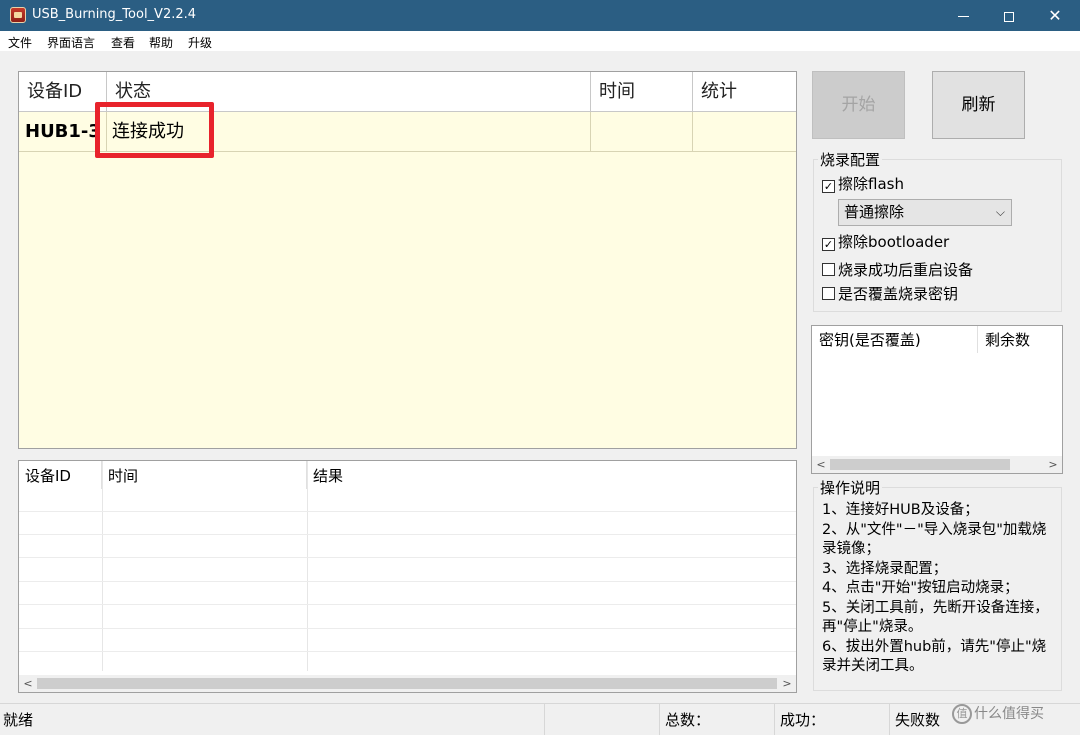 The image size is (1080, 735). What do you see at coordinates (161, 42) in the screenshot?
I see `menu-help: 帮助` at bounding box center [161, 42].